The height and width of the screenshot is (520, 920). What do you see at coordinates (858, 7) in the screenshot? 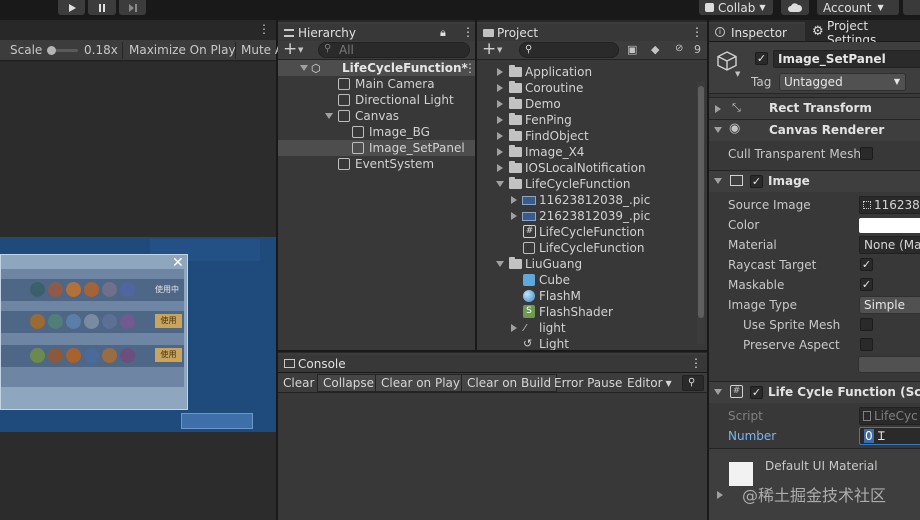
I see `account-button: Account ▼` at bounding box center [858, 7].